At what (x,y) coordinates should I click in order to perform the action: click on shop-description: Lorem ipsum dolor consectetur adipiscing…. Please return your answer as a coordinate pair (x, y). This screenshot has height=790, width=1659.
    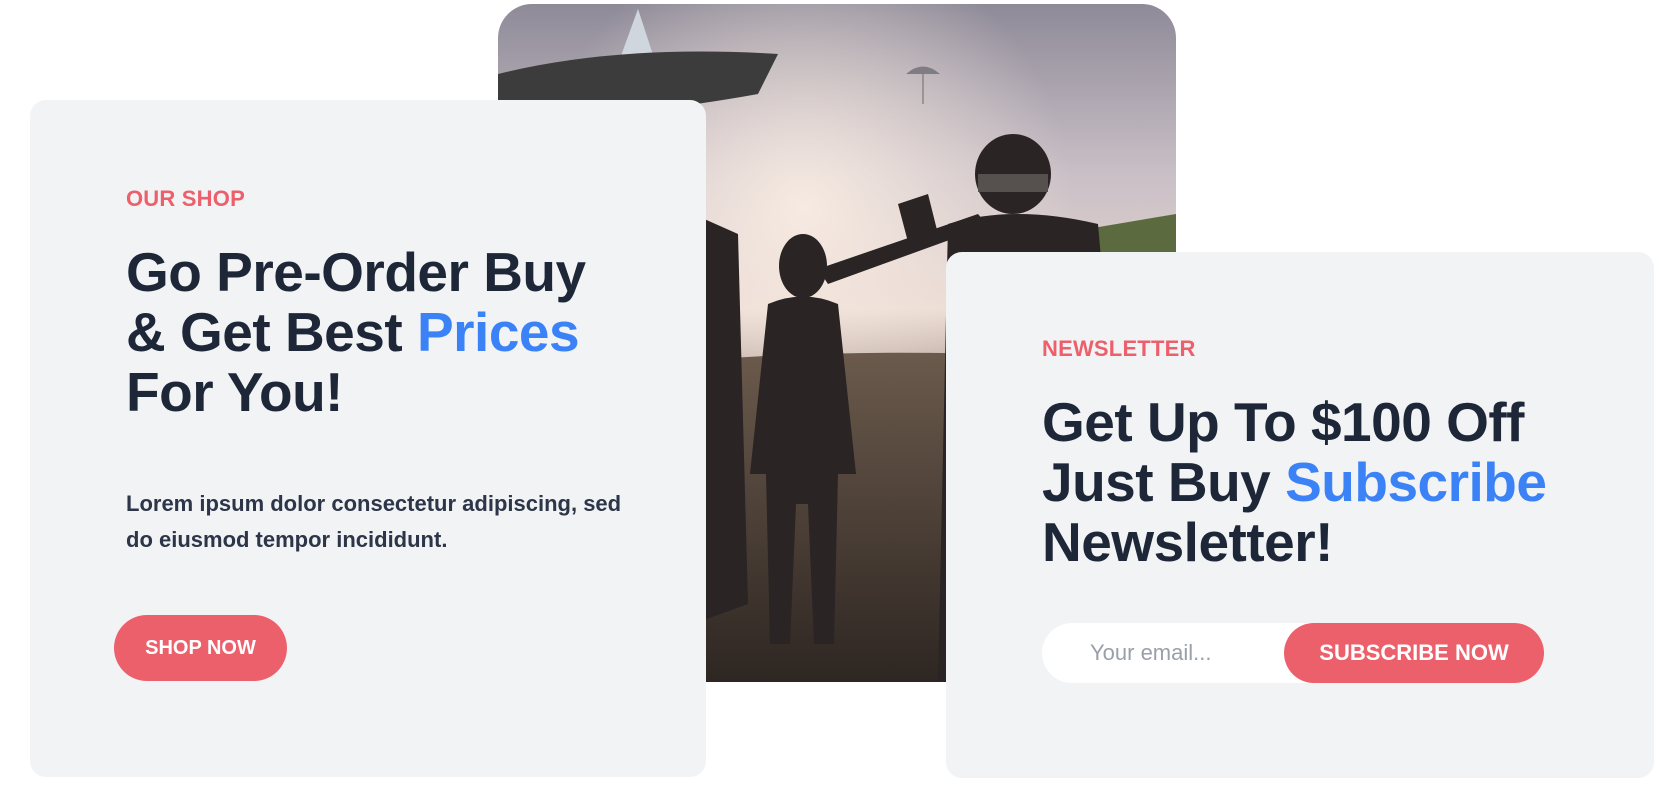
    Looking at the image, I should click on (374, 521).